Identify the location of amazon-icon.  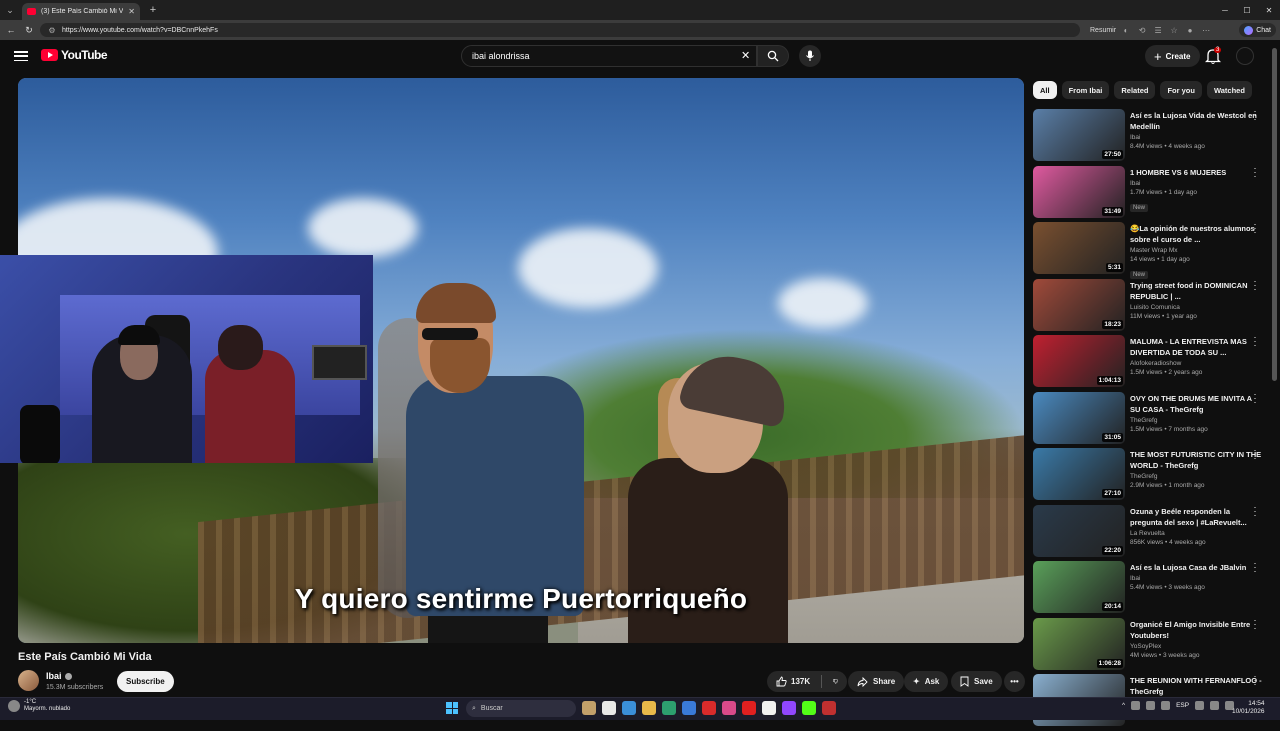
(769, 708).